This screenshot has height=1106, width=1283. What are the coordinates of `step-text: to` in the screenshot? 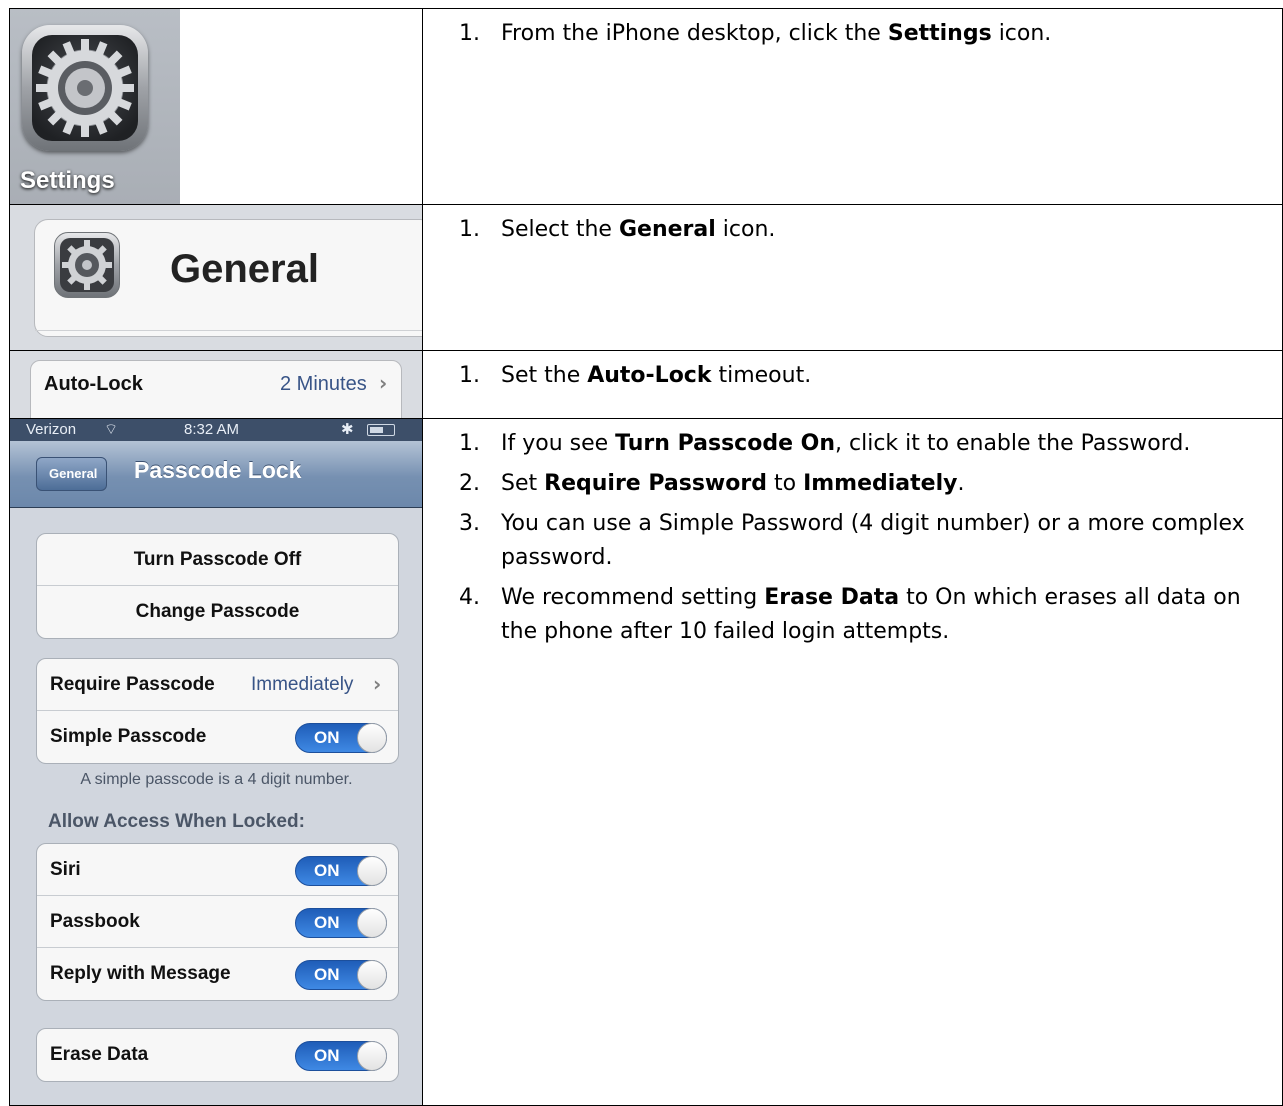 It's located at (785, 483).